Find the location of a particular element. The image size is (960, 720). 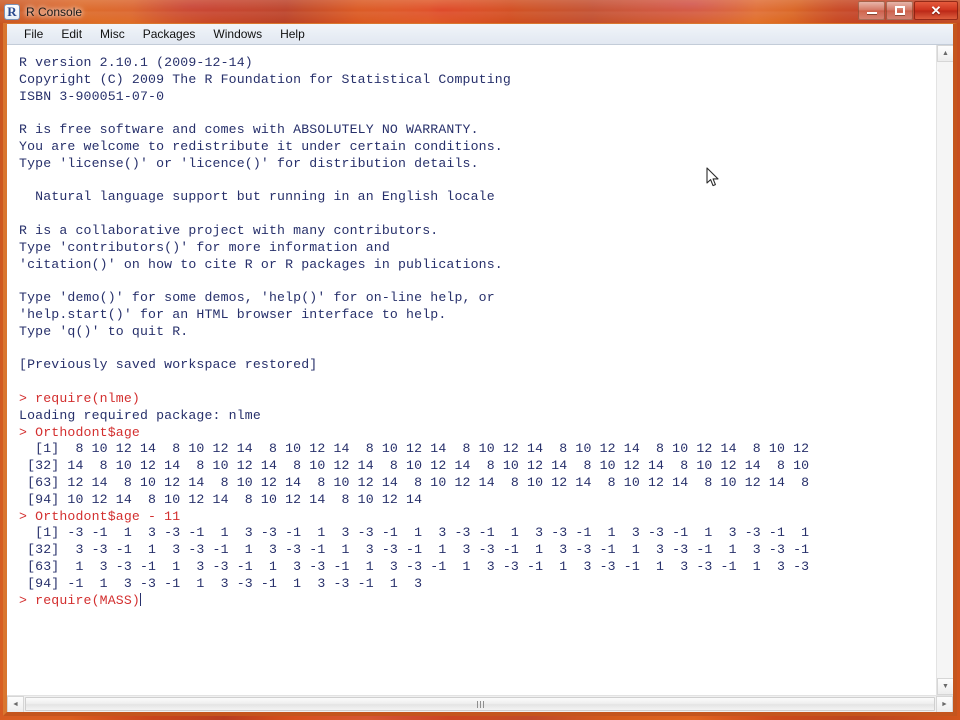

window-title: R Console is located at coordinates (54, 11).